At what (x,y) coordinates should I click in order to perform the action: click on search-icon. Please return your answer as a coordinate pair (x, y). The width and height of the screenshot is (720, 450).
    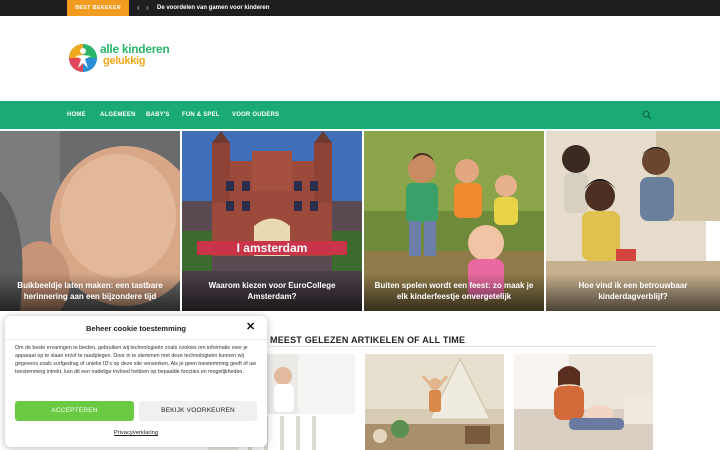
    Looking at the image, I should click on (647, 115).